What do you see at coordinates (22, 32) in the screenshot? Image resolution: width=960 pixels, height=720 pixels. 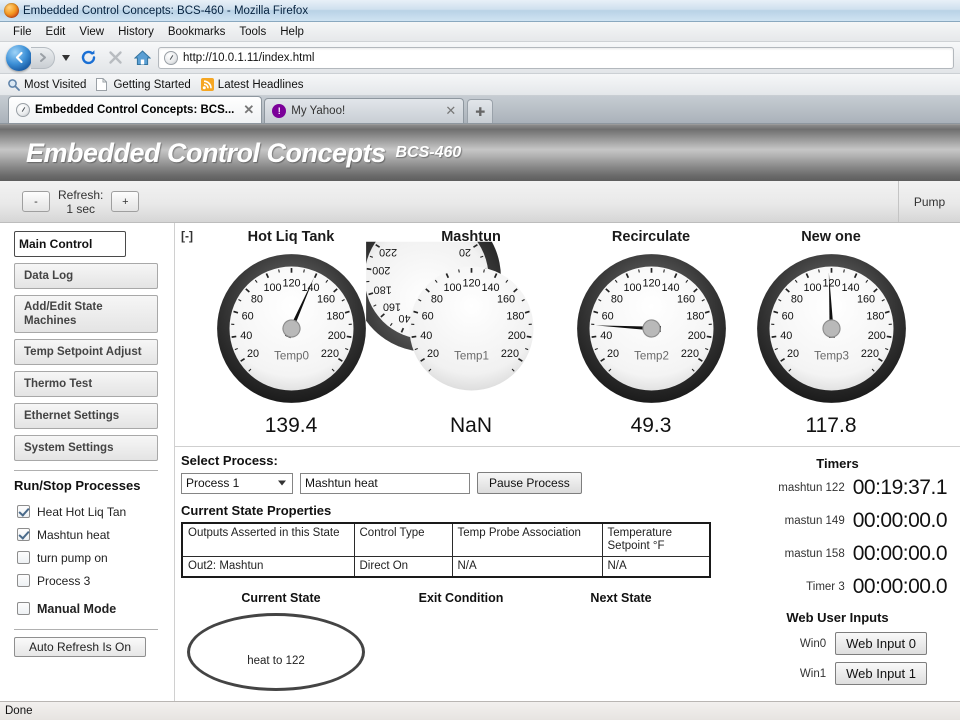 I see `menu-item-file: File` at bounding box center [22, 32].